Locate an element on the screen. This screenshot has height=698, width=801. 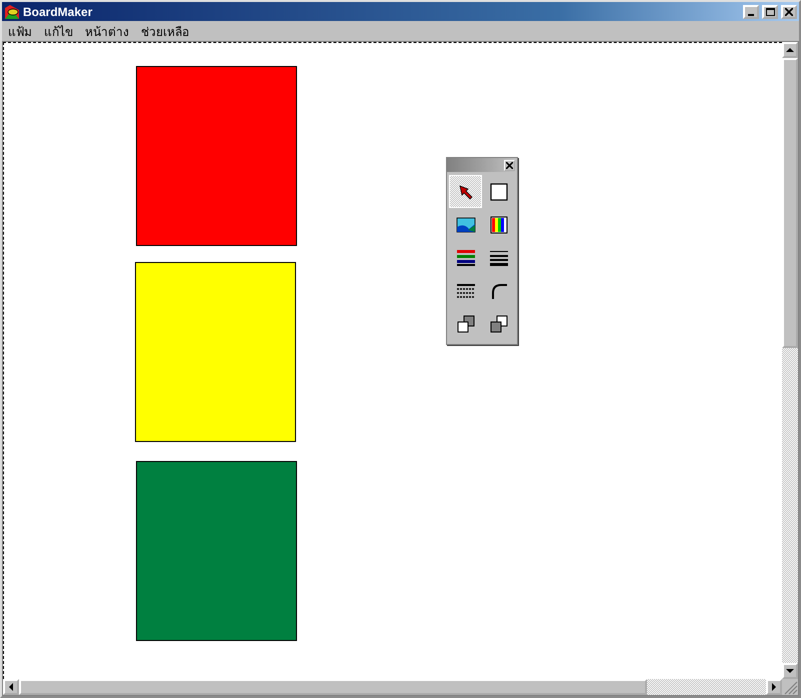
vertical-scrollbar is located at coordinates (790, 360).